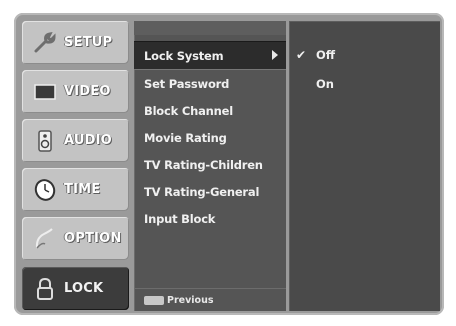 This screenshot has height=326, width=456. What do you see at coordinates (326, 54) in the screenshot?
I see `option-label: Off` at bounding box center [326, 54].